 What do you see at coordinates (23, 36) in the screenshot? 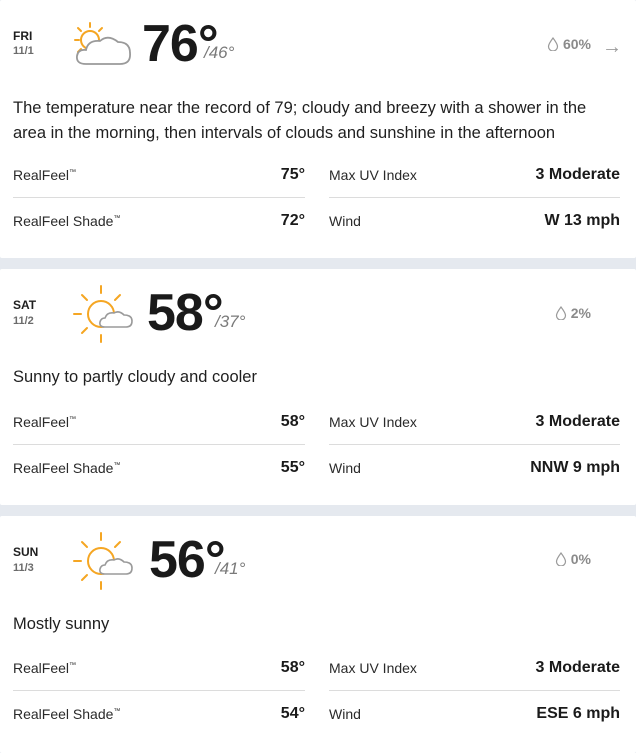
I see `day-of-week: FRI` at bounding box center [23, 36].